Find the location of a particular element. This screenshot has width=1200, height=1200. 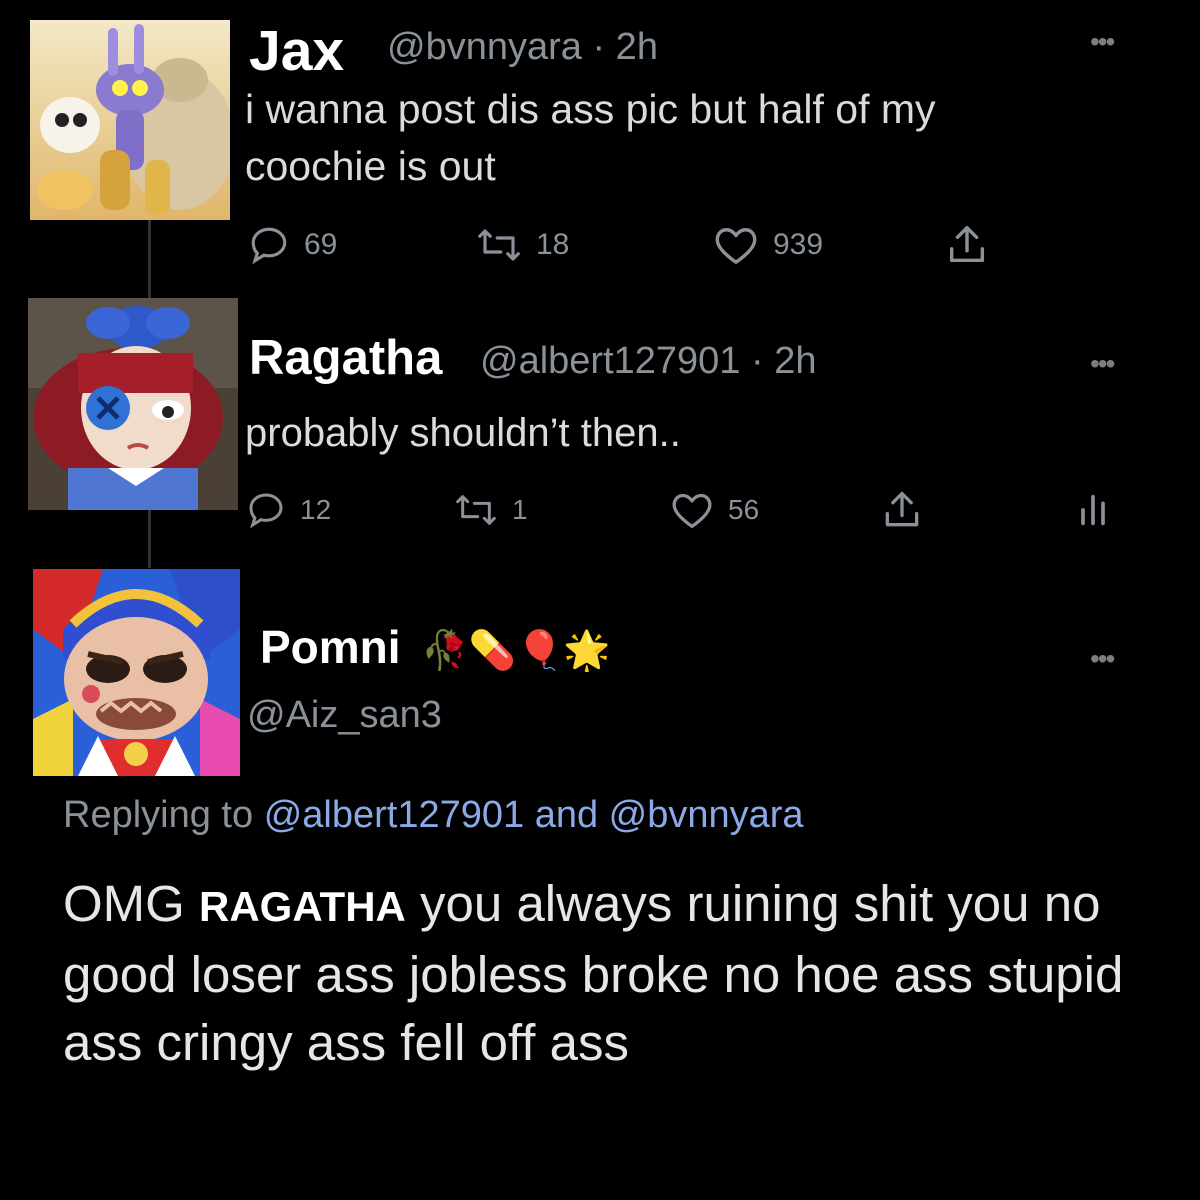

name-emoji: 🥀💊🎈🌟 is located at coordinates (516, 651).